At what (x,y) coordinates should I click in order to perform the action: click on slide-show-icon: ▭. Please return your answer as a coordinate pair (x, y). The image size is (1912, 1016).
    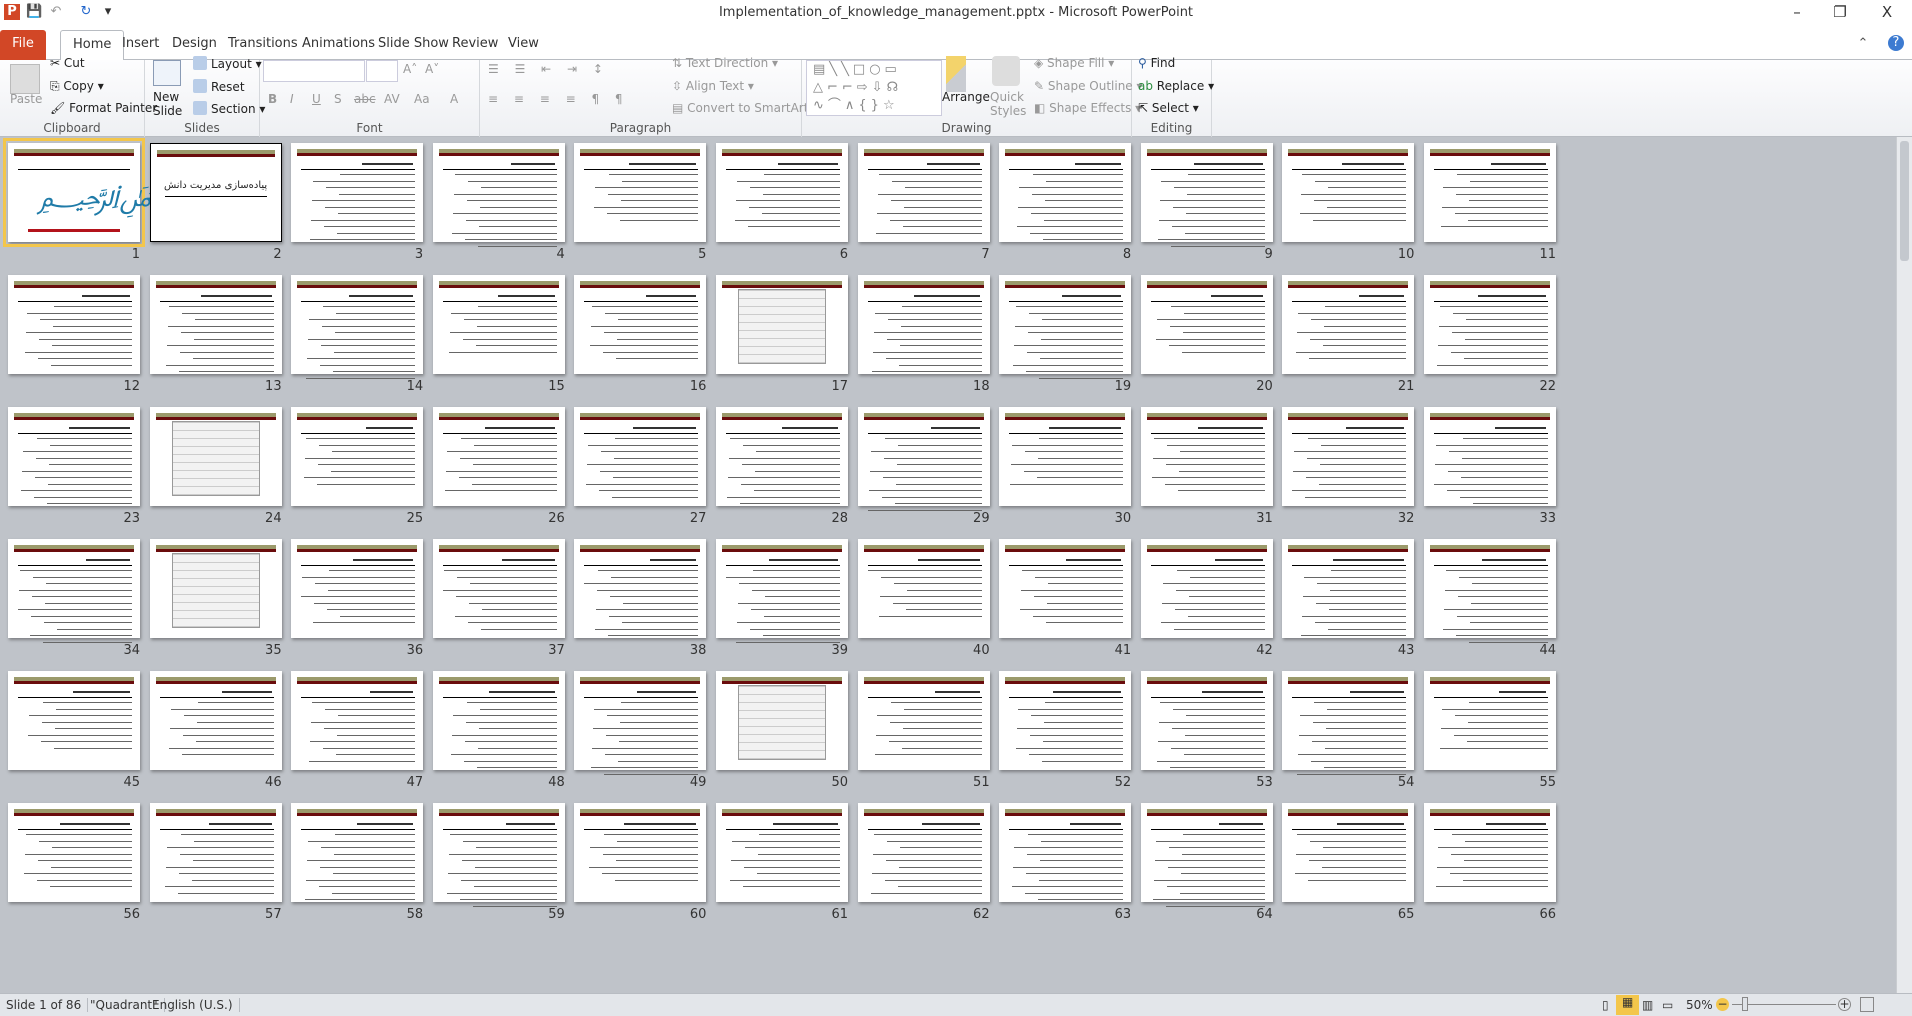
    Looking at the image, I should click on (1667, 1005).